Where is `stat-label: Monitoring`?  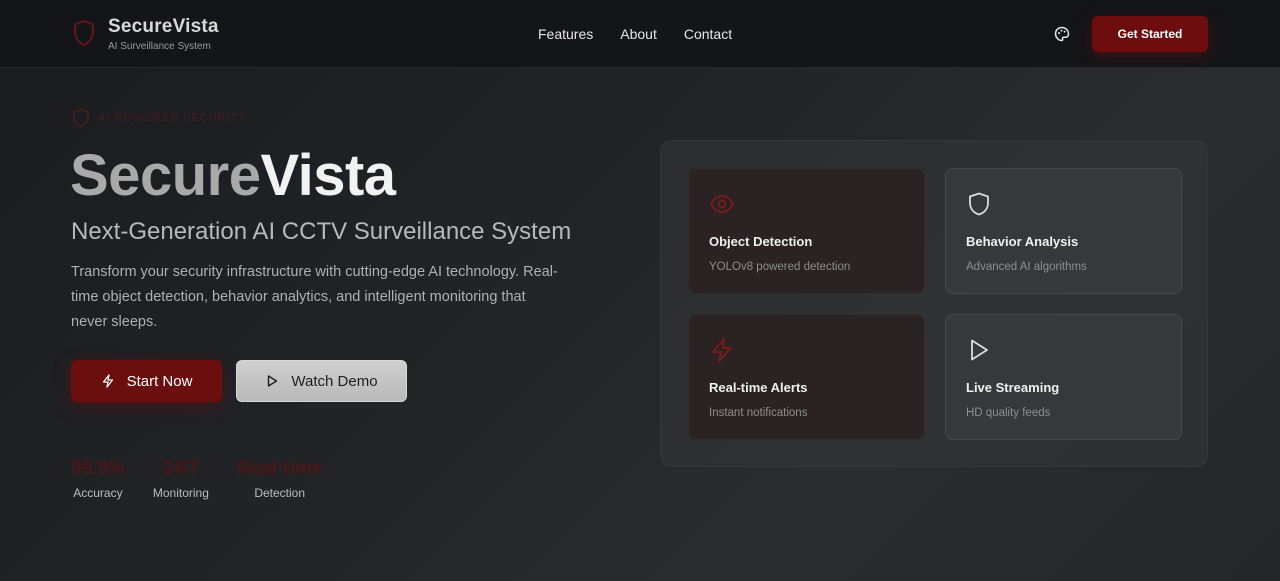
stat-label: Monitoring is located at coordinates (180, 493).